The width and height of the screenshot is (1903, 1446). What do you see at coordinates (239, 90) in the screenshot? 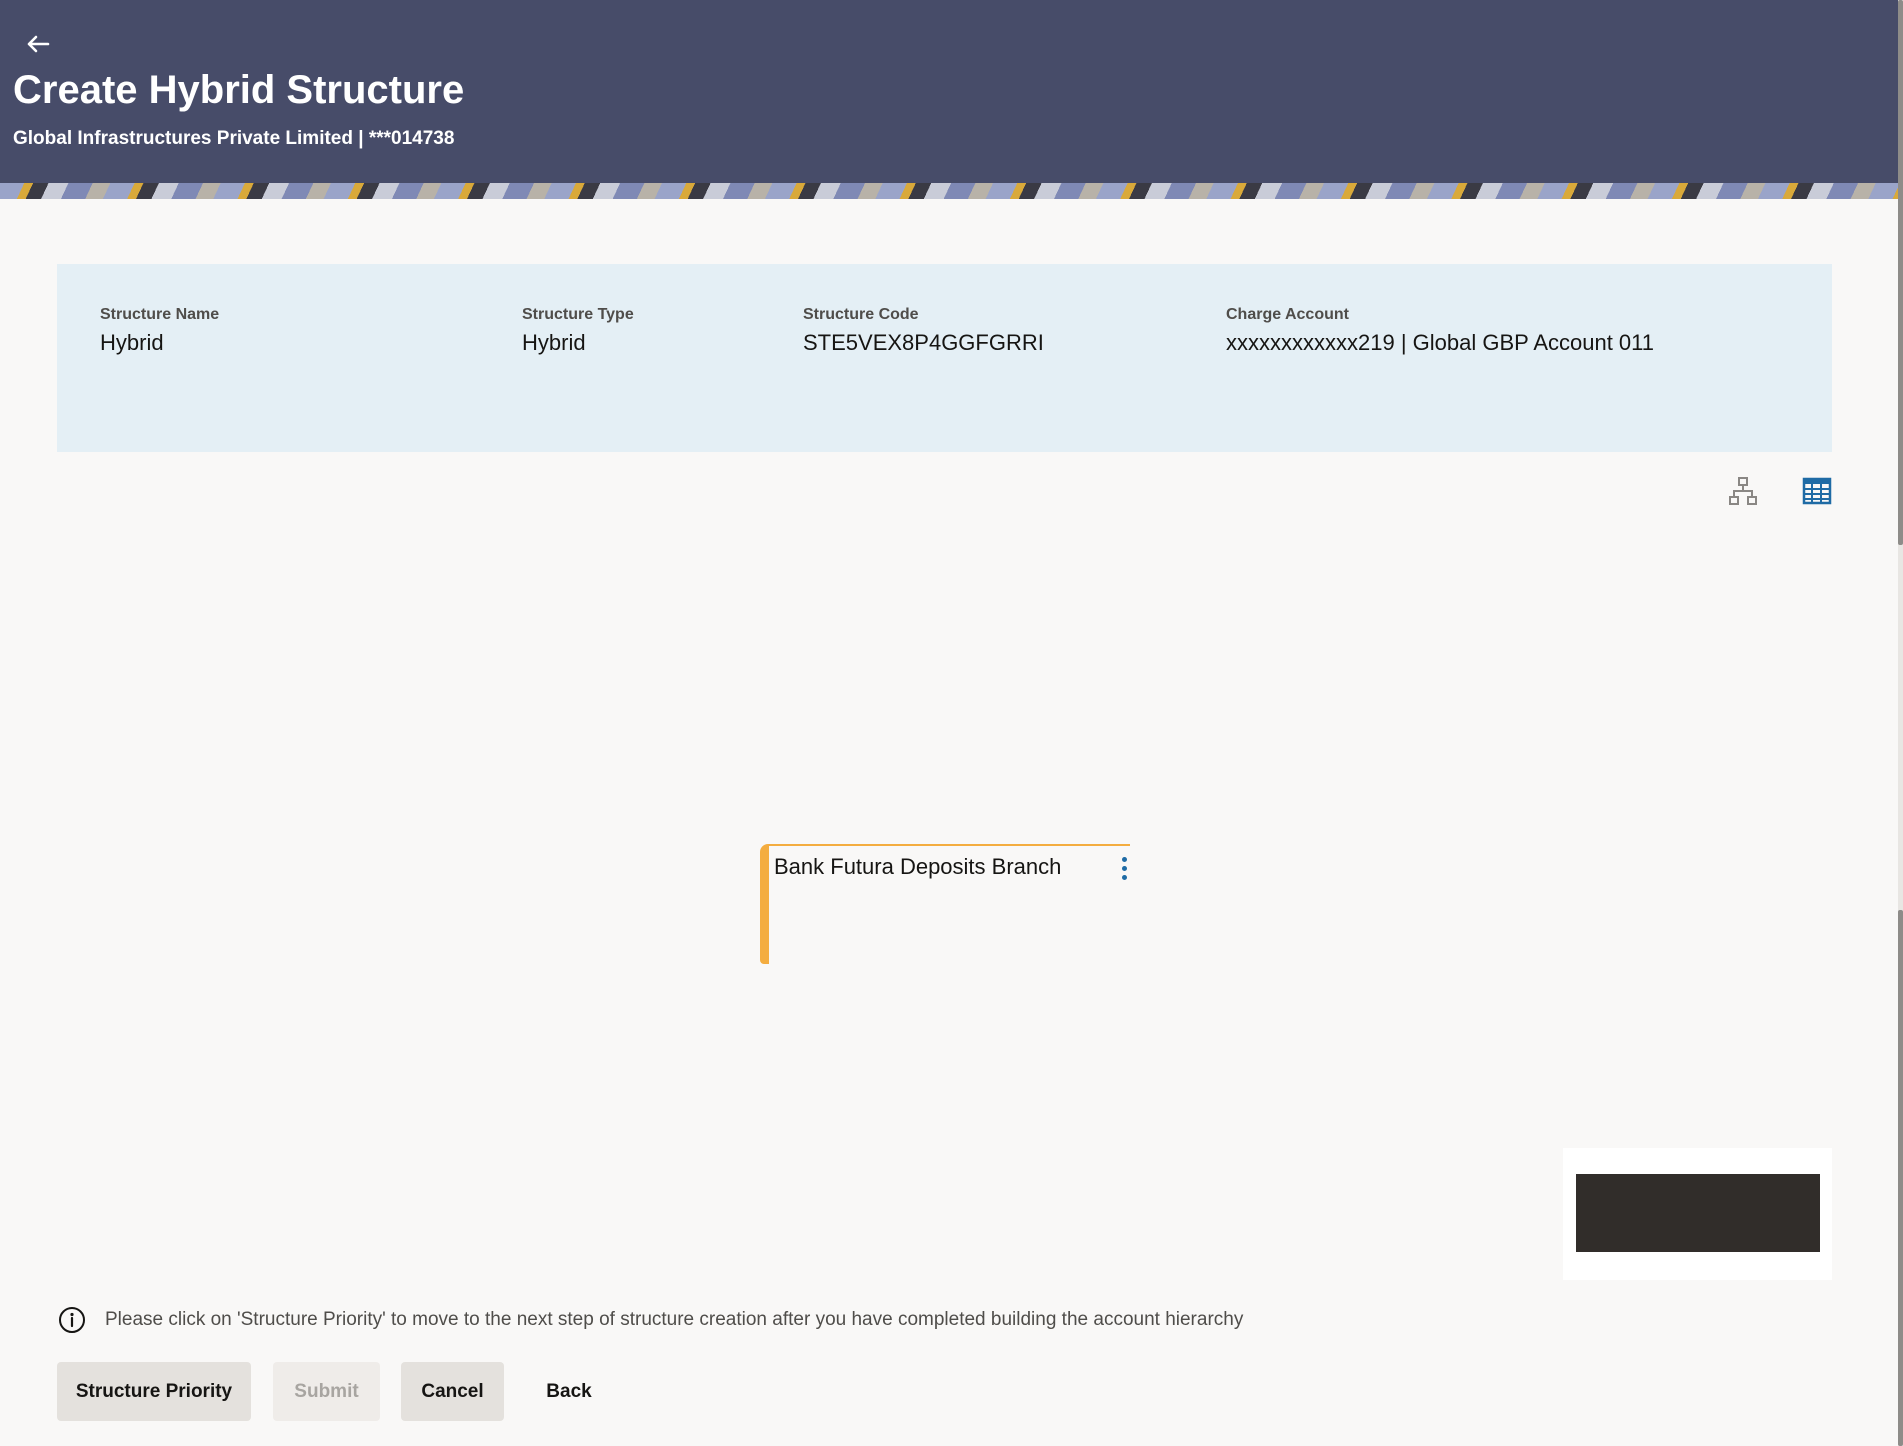
I see `page-title: Create Hybrid Structure` at bounding box center [239, 90].